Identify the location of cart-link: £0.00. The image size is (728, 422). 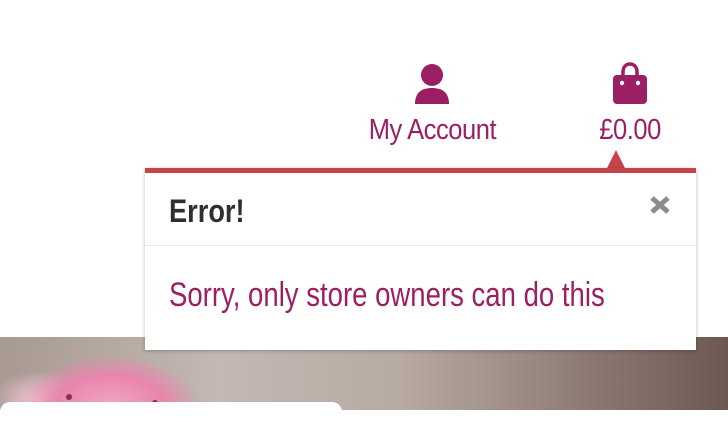
(630, 103).